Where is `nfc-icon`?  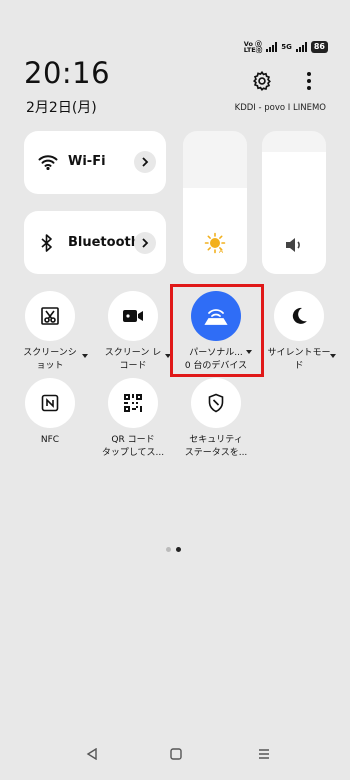 nfc-icon is located at coordinates (50, 403).